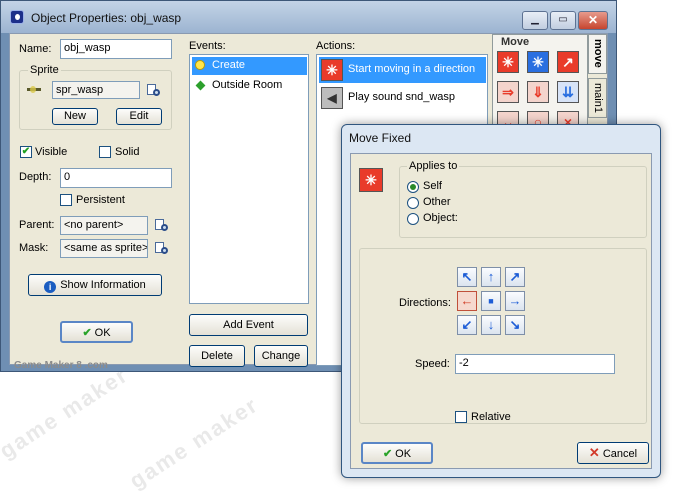 The width and height of the screenshot is (673, 494). Describe the element at coordinates (35, 89) in the screenshot. I see `wasp-sprite-icon` at that location.